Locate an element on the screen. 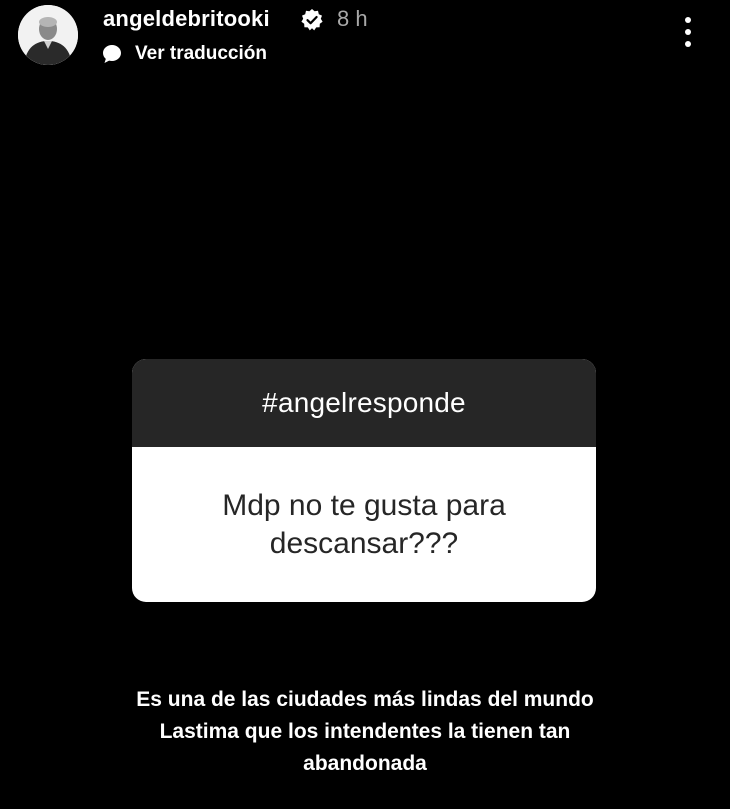 This screenshot has width=730, height=809. see-translation-label: Ver traducción is located at coordinates (201, 53).